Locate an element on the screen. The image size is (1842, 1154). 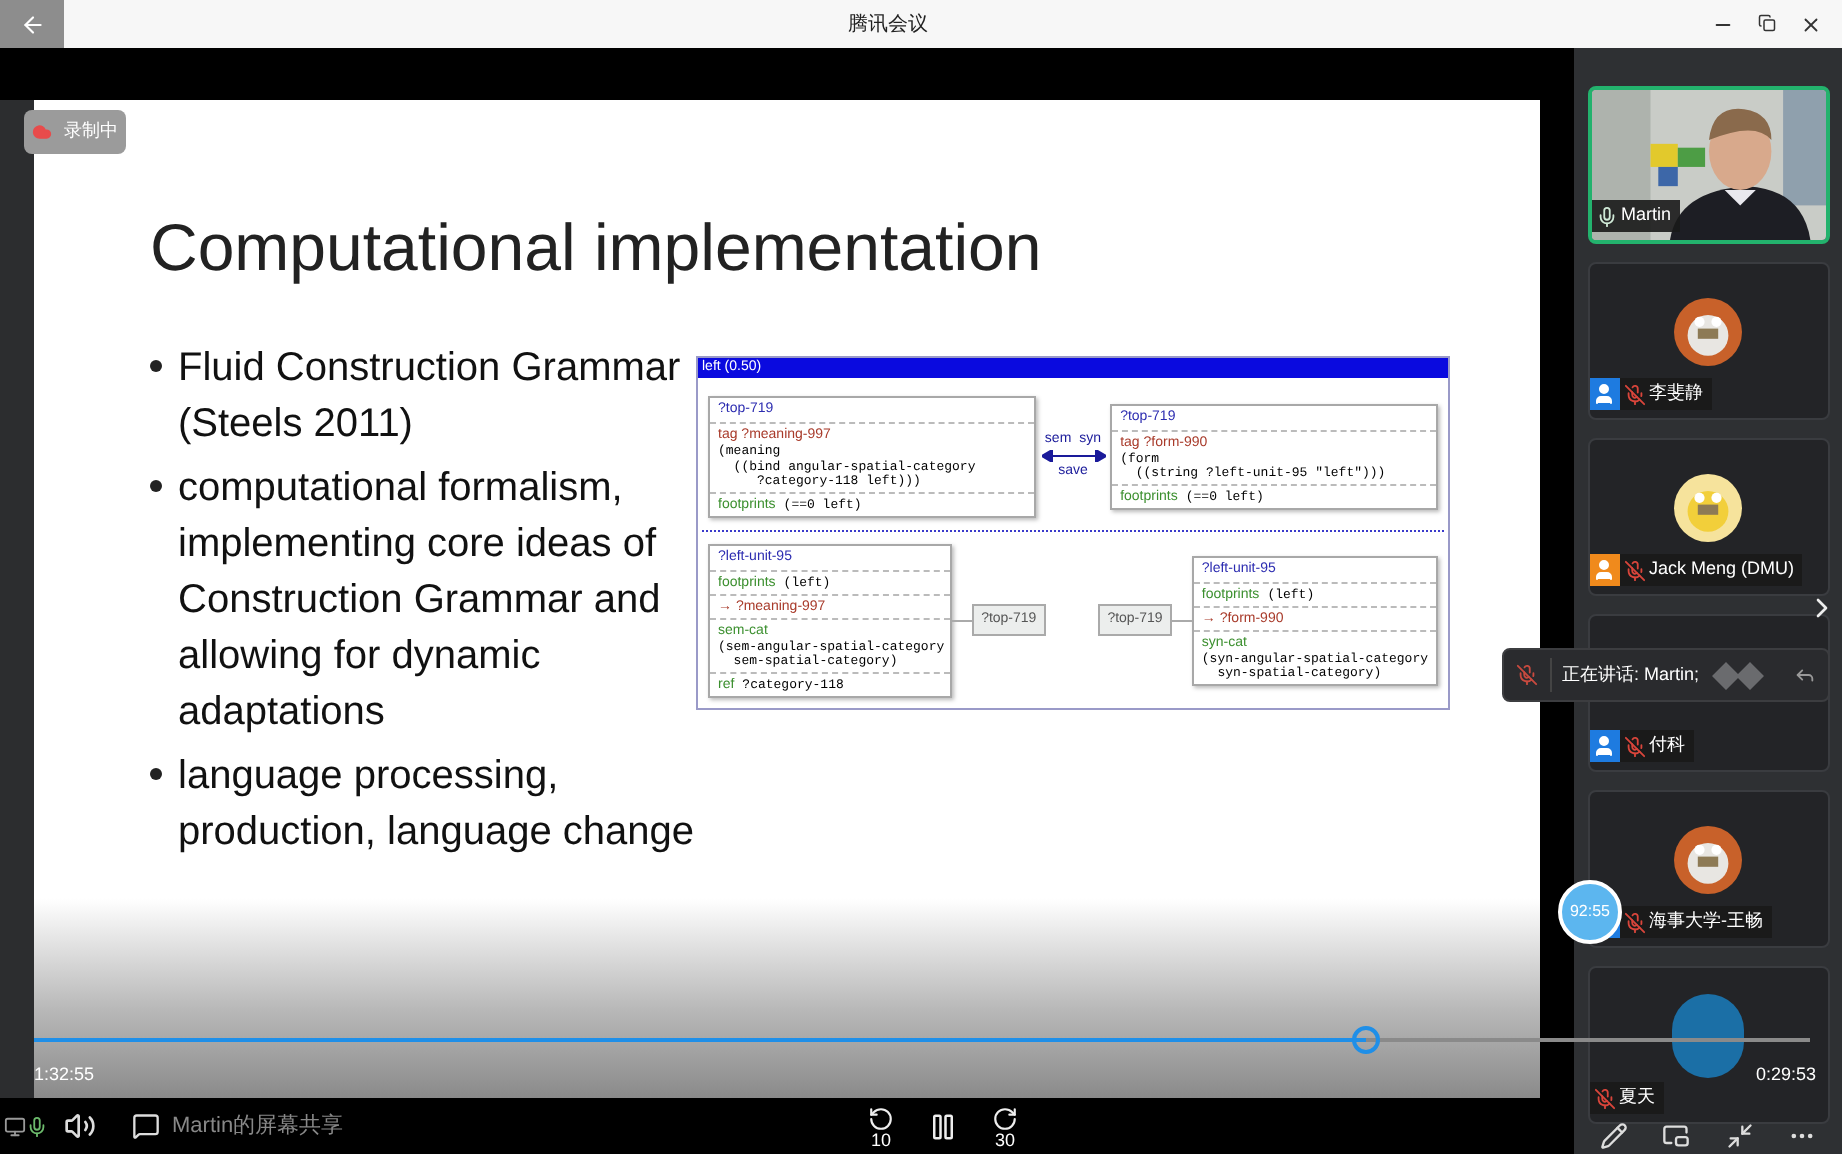
share-label: Martin的屏幕共享 is located at coordinates (258, 1126).